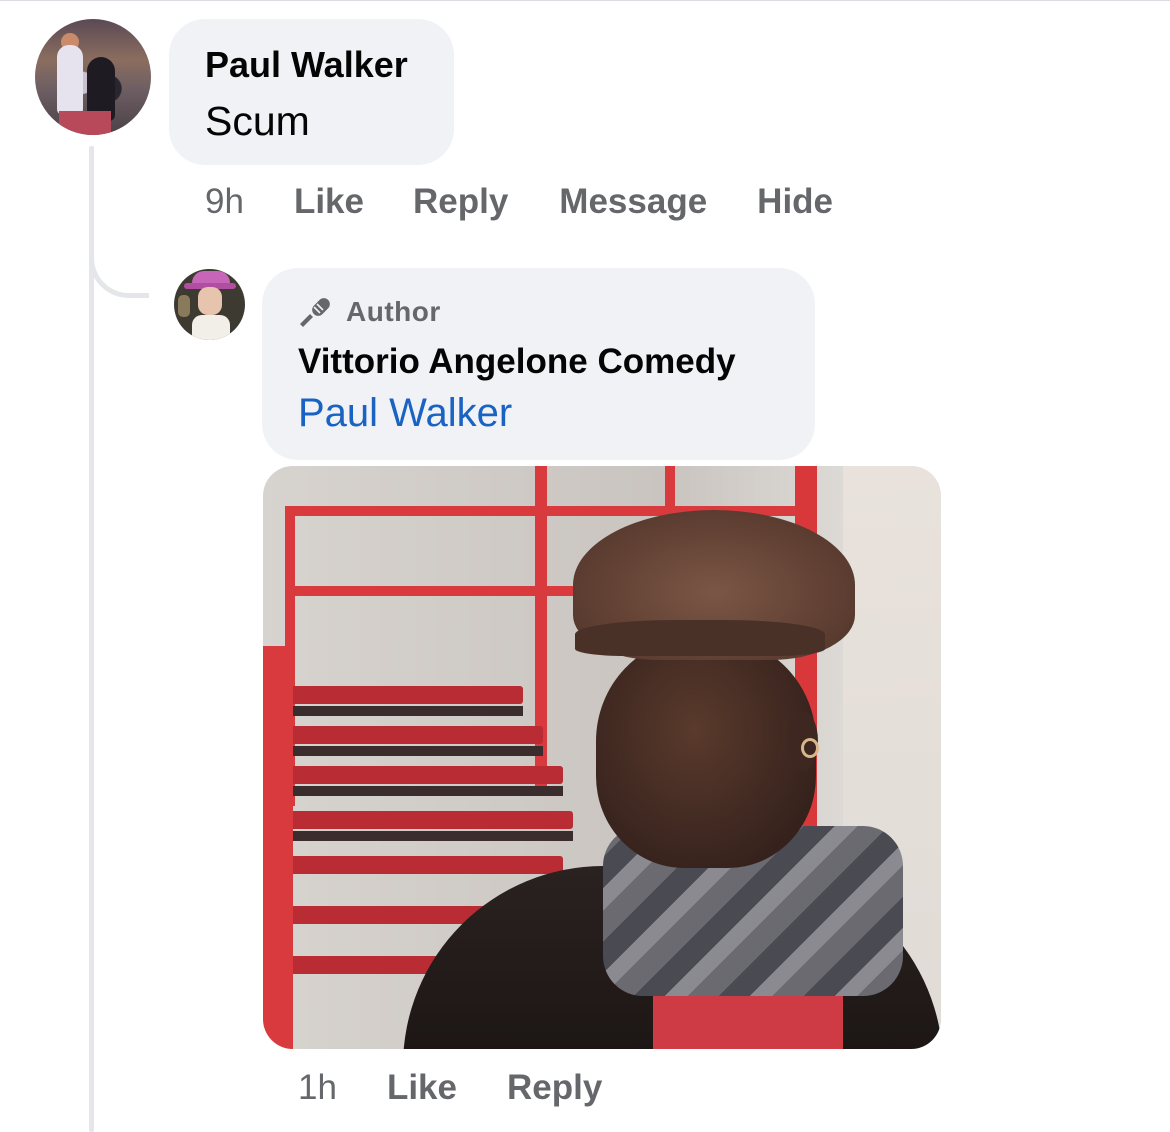 This screenshot has height=1132, width=1170. I want to click on thread-connector-curve, so click(119, 272).